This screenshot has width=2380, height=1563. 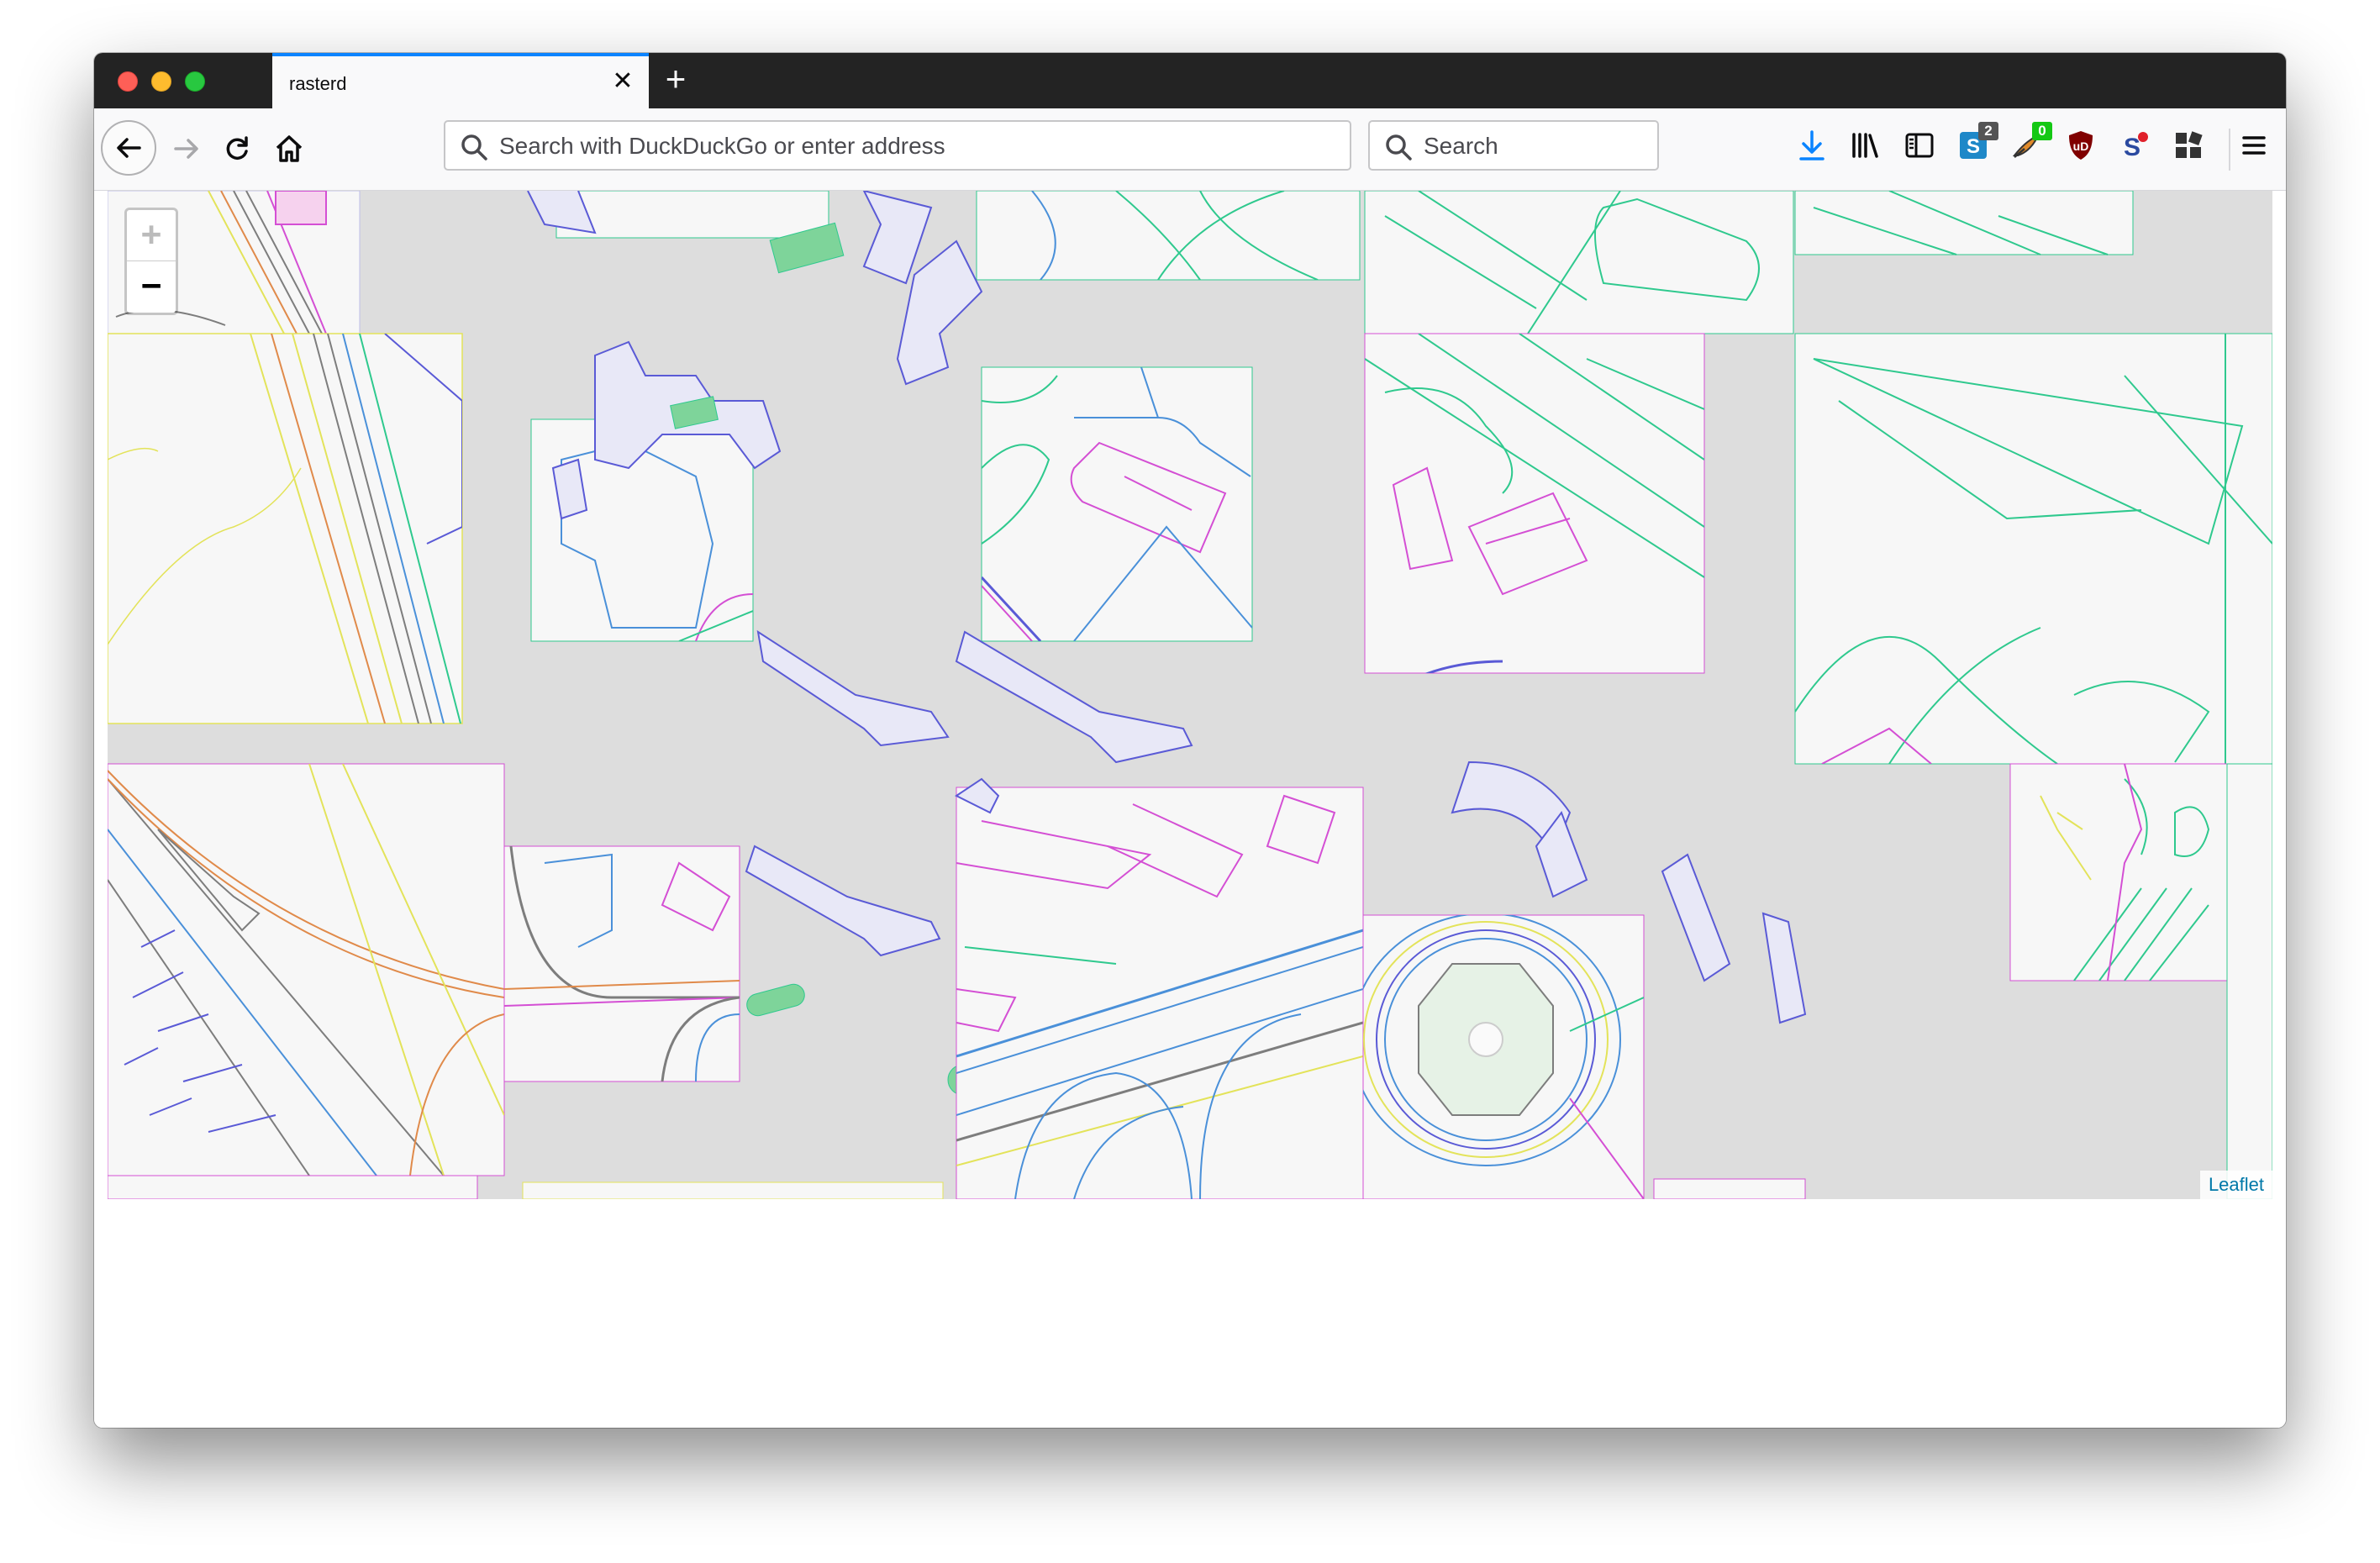 I want to click on menu-icon, so click(x=2254, y=145).